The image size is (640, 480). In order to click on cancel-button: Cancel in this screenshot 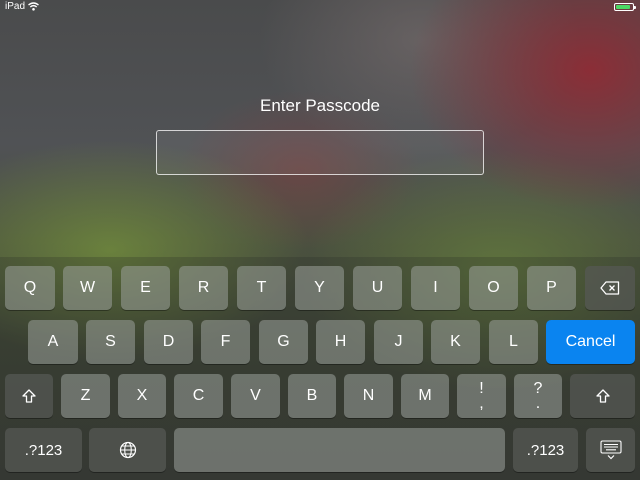, I will do `click(590, 342)`.